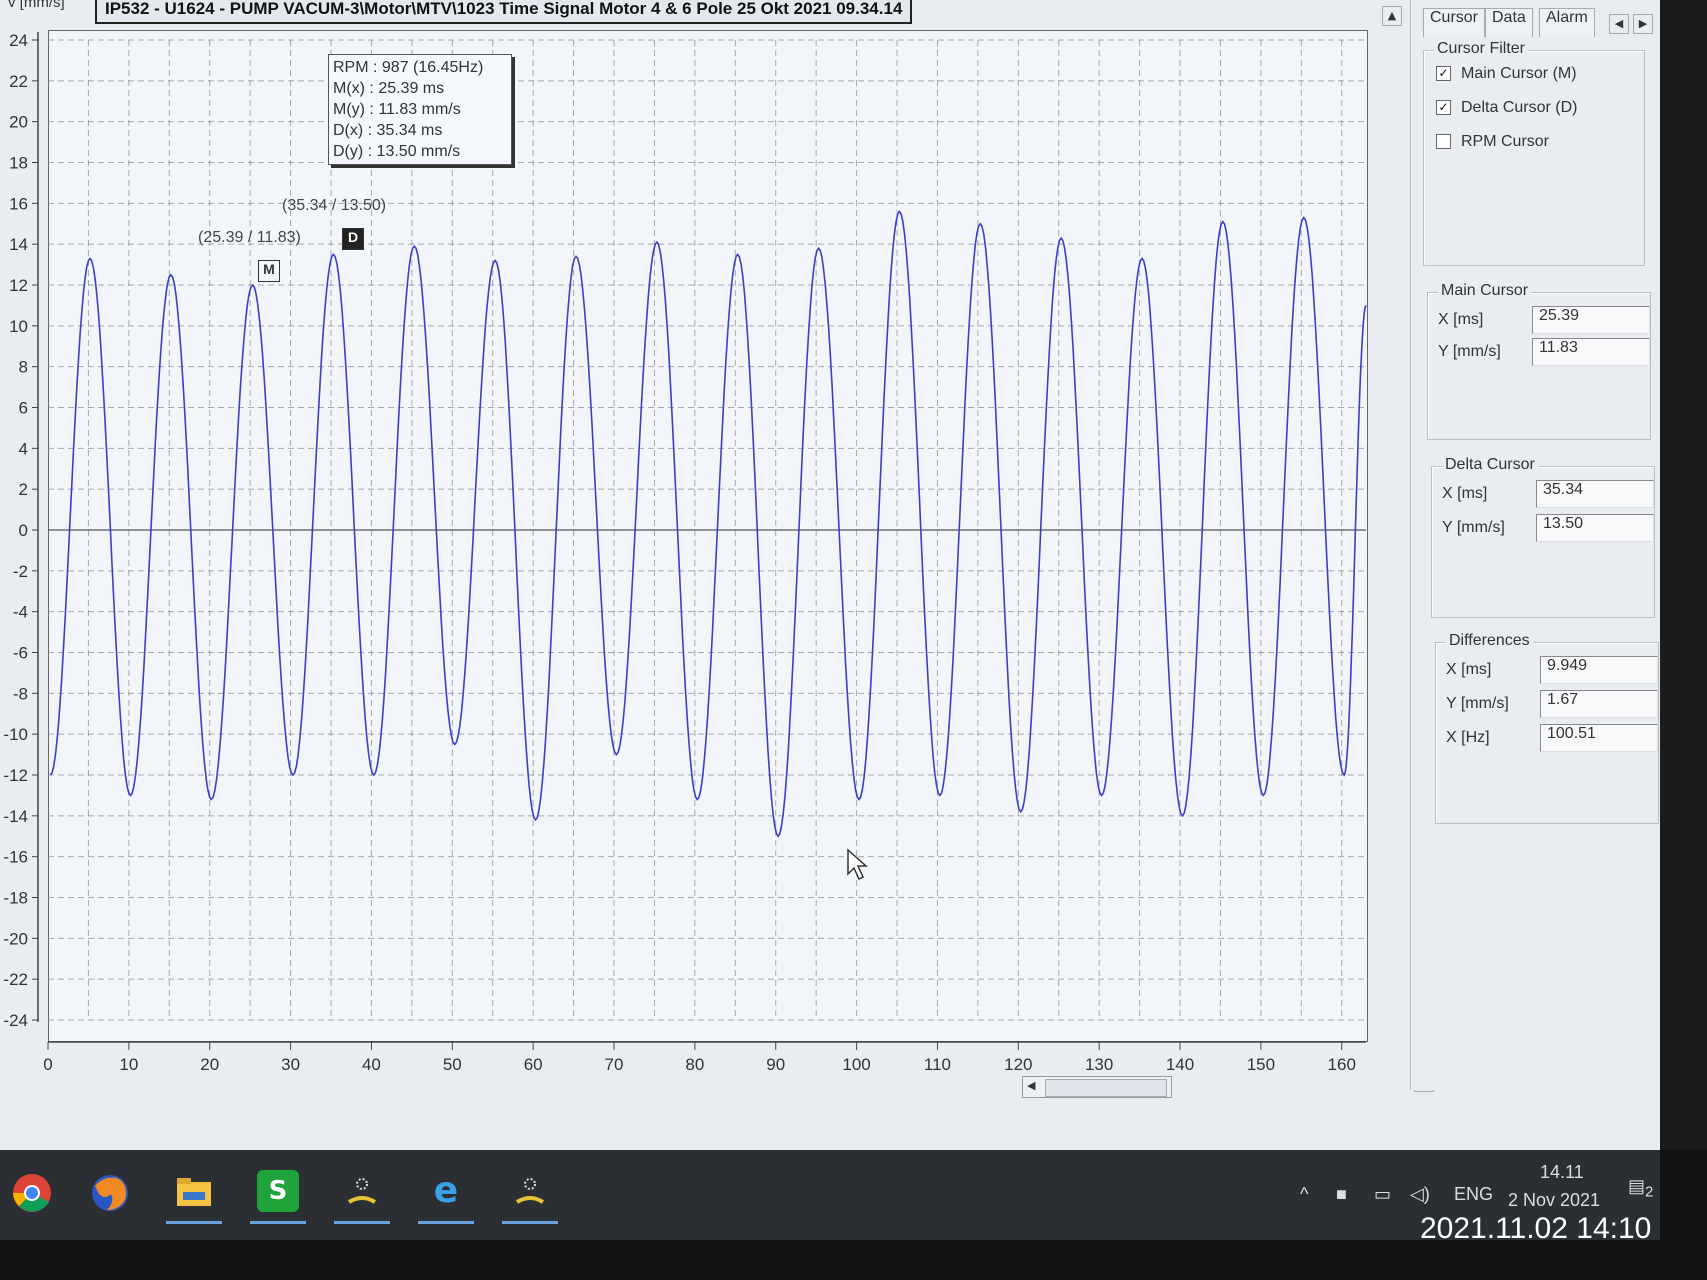 The height and width of the screenshot is (1280, 1707). Describe the element at coordinates (530, 1194) in the screenshot. I see `analysis-app-2-icon` at that location.